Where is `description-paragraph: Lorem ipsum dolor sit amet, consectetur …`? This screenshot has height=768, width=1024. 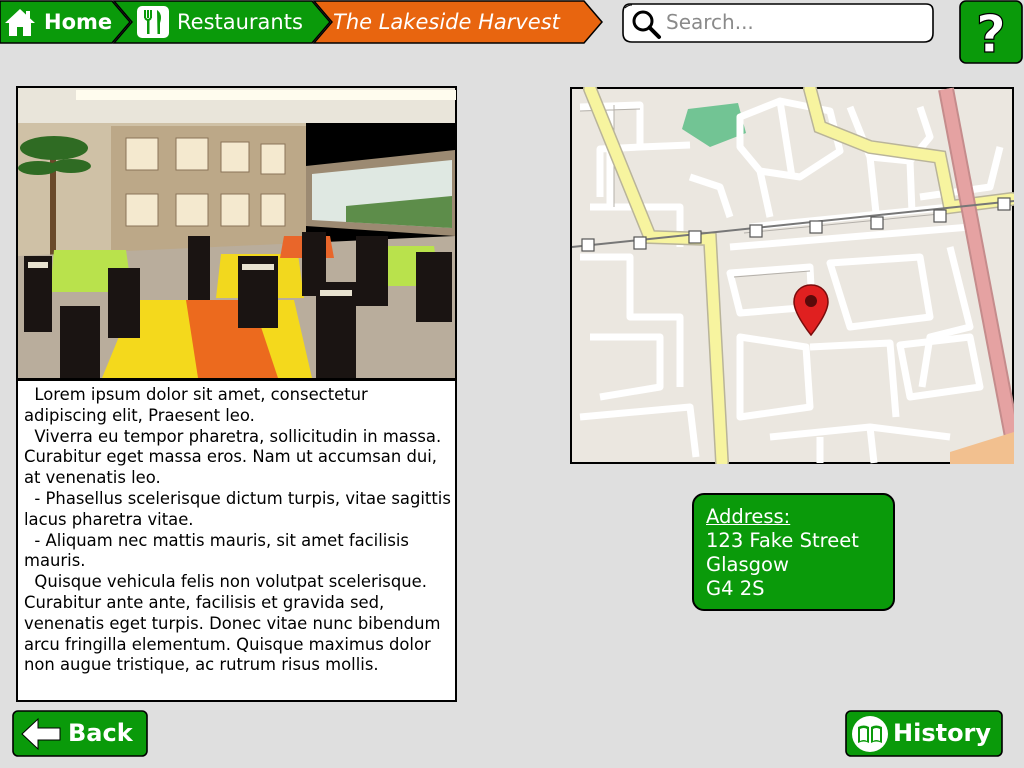 description-paragraph: Lorem ipsum dolor sit amet, consectetur … is located at coordinates (198, 405).